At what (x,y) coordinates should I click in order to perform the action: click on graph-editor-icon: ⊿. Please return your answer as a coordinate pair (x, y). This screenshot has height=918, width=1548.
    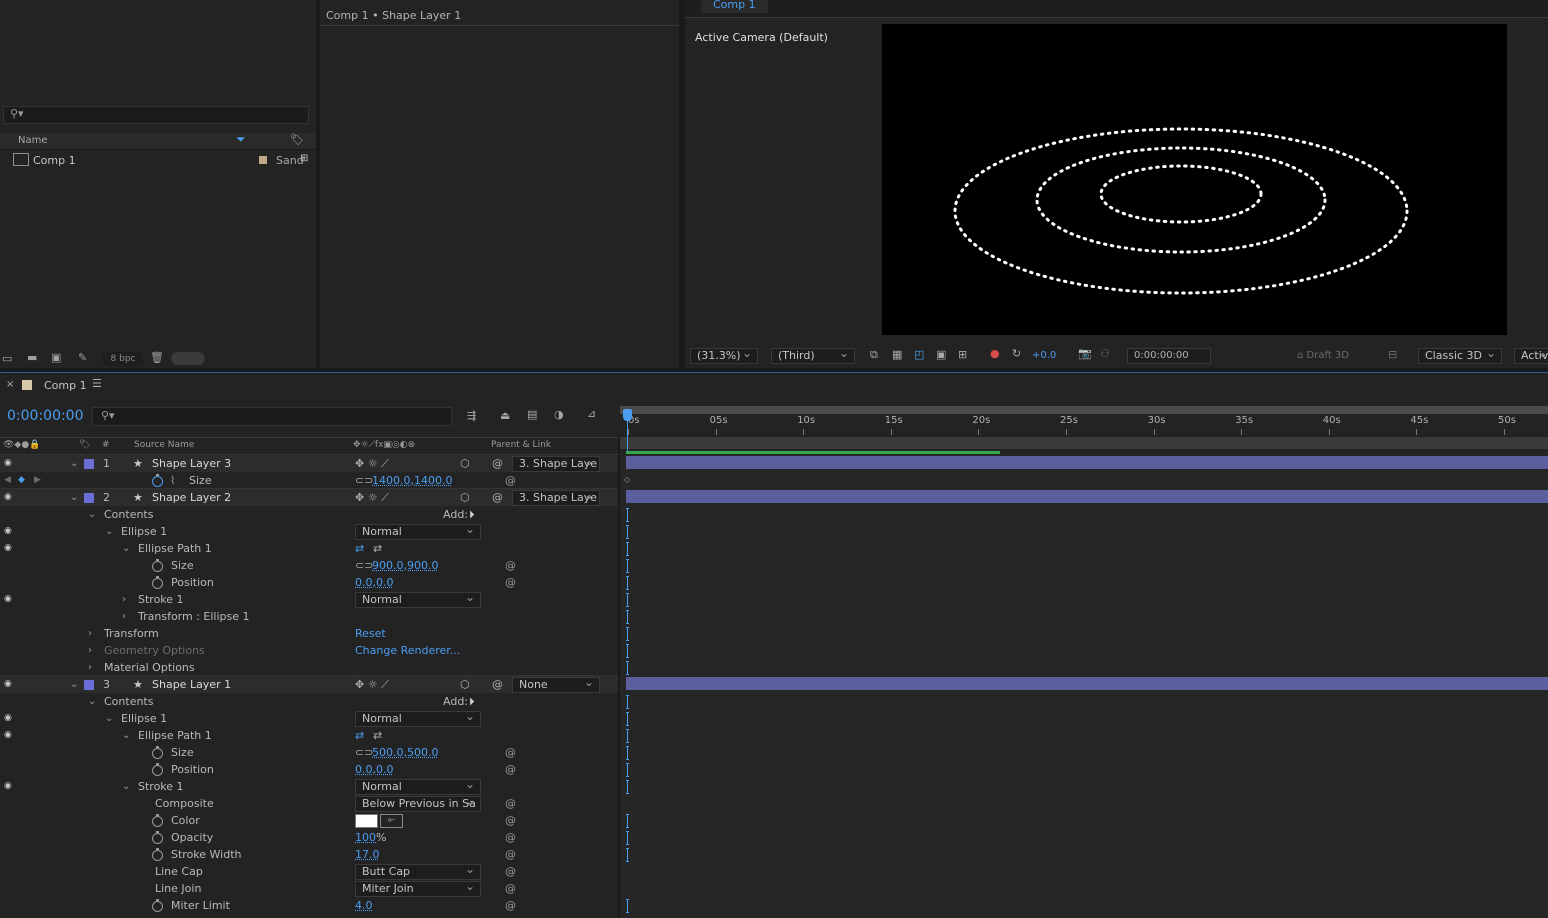
    Looking at the image, I should click on (591, 413).